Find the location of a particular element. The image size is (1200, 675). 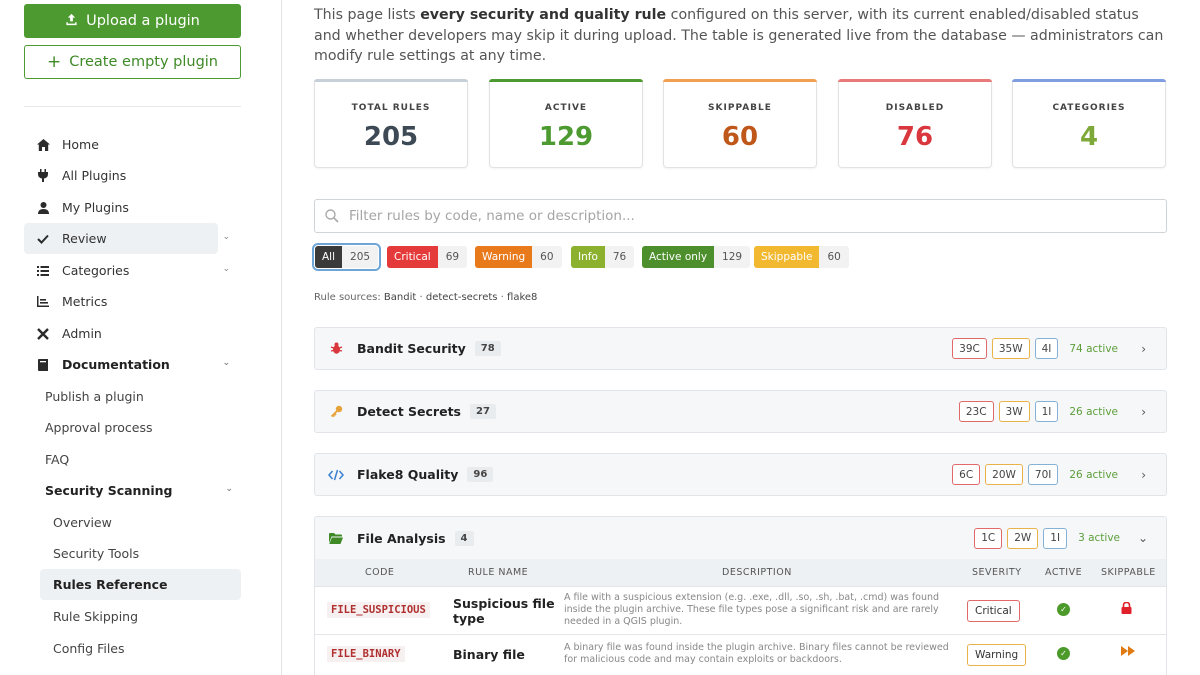

plus-icon: + is located at coordinates (54, 62).